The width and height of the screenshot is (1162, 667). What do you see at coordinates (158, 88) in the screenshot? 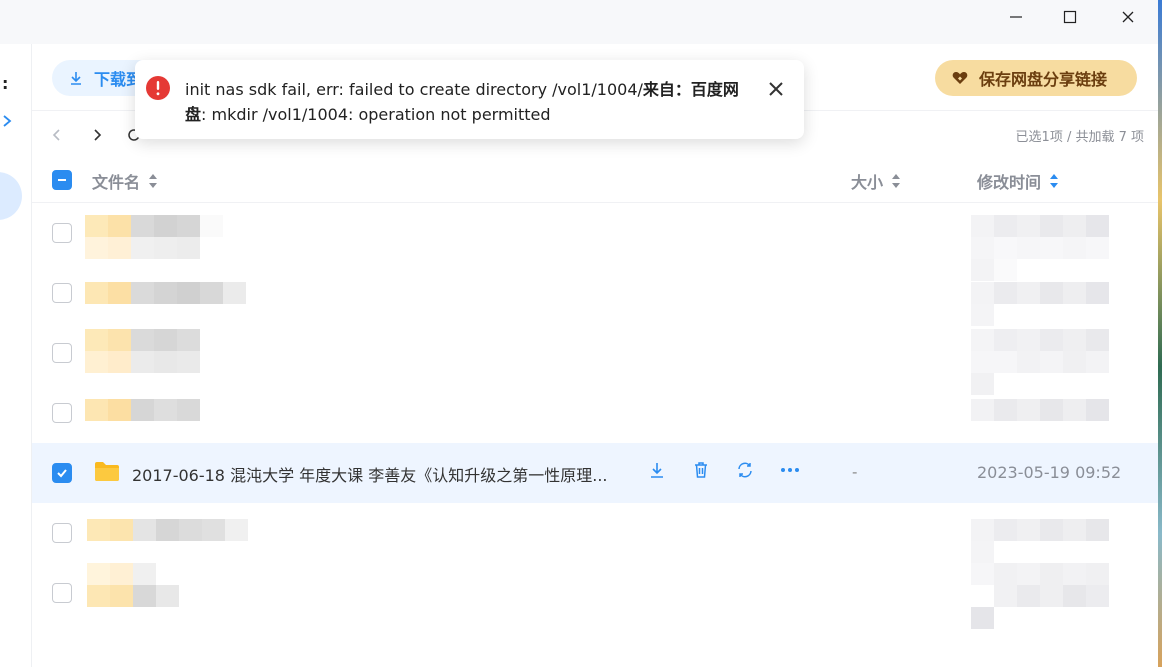
I see `error-icon` at bounding box center [158, 88].